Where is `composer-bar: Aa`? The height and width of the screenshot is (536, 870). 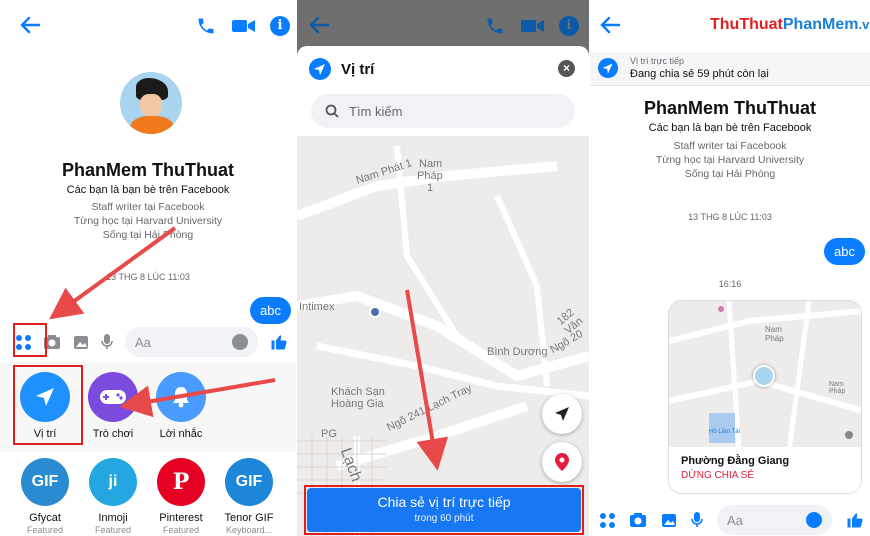
composer-bar: Aa is located at coordinates (732, 519).